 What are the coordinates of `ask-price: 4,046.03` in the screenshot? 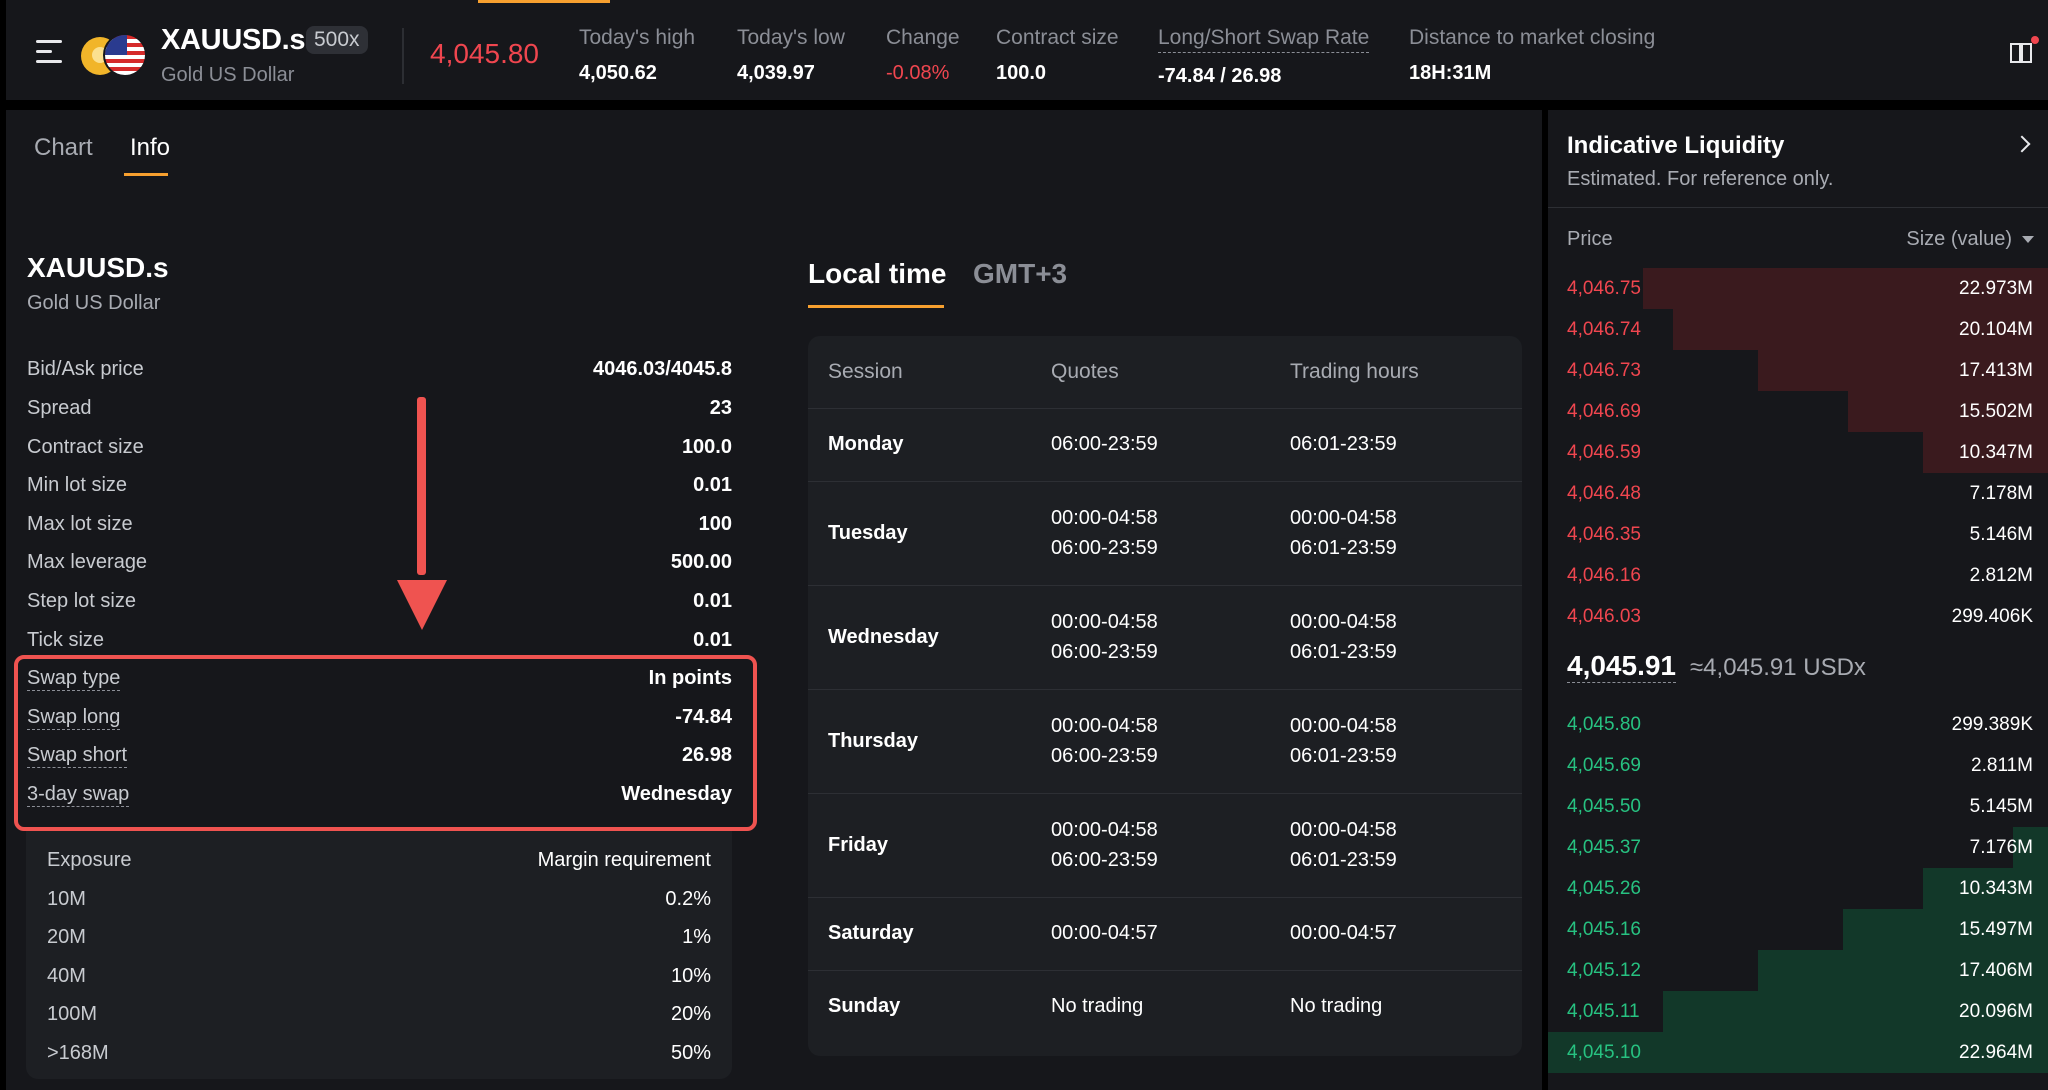 It's located at (1604, 616).